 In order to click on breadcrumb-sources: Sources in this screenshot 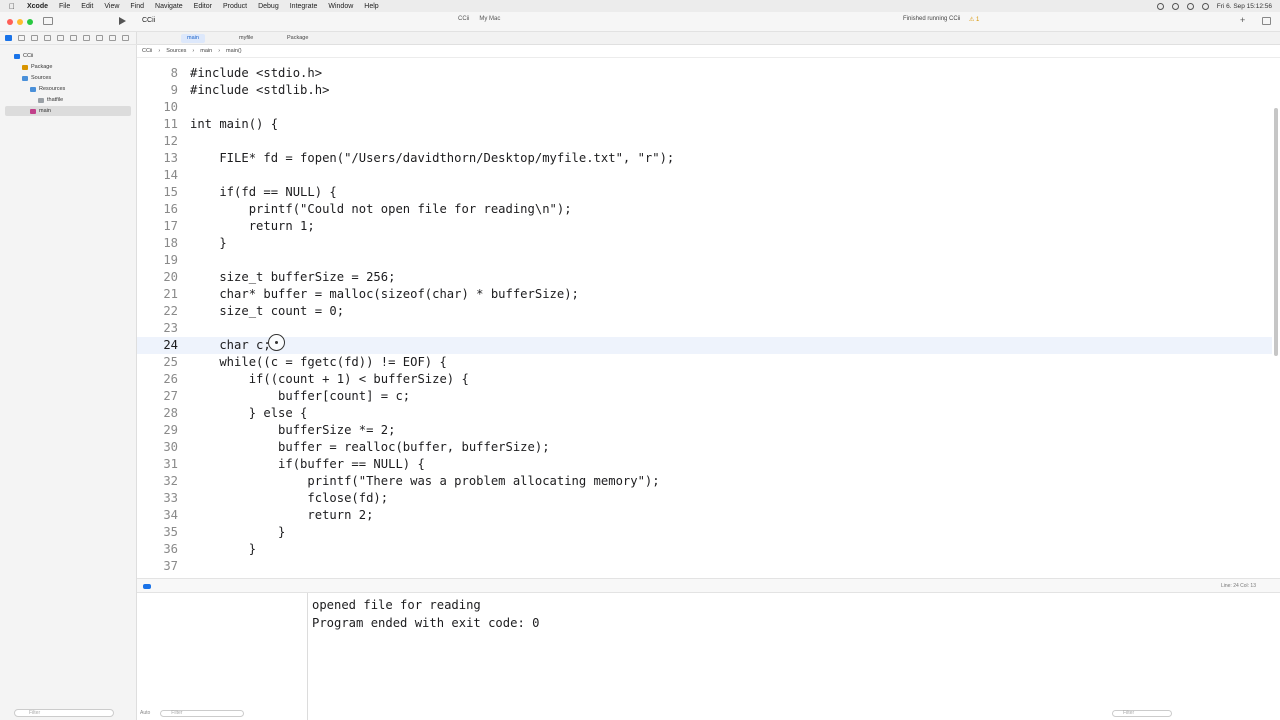, I will do `click(176, 51)`.